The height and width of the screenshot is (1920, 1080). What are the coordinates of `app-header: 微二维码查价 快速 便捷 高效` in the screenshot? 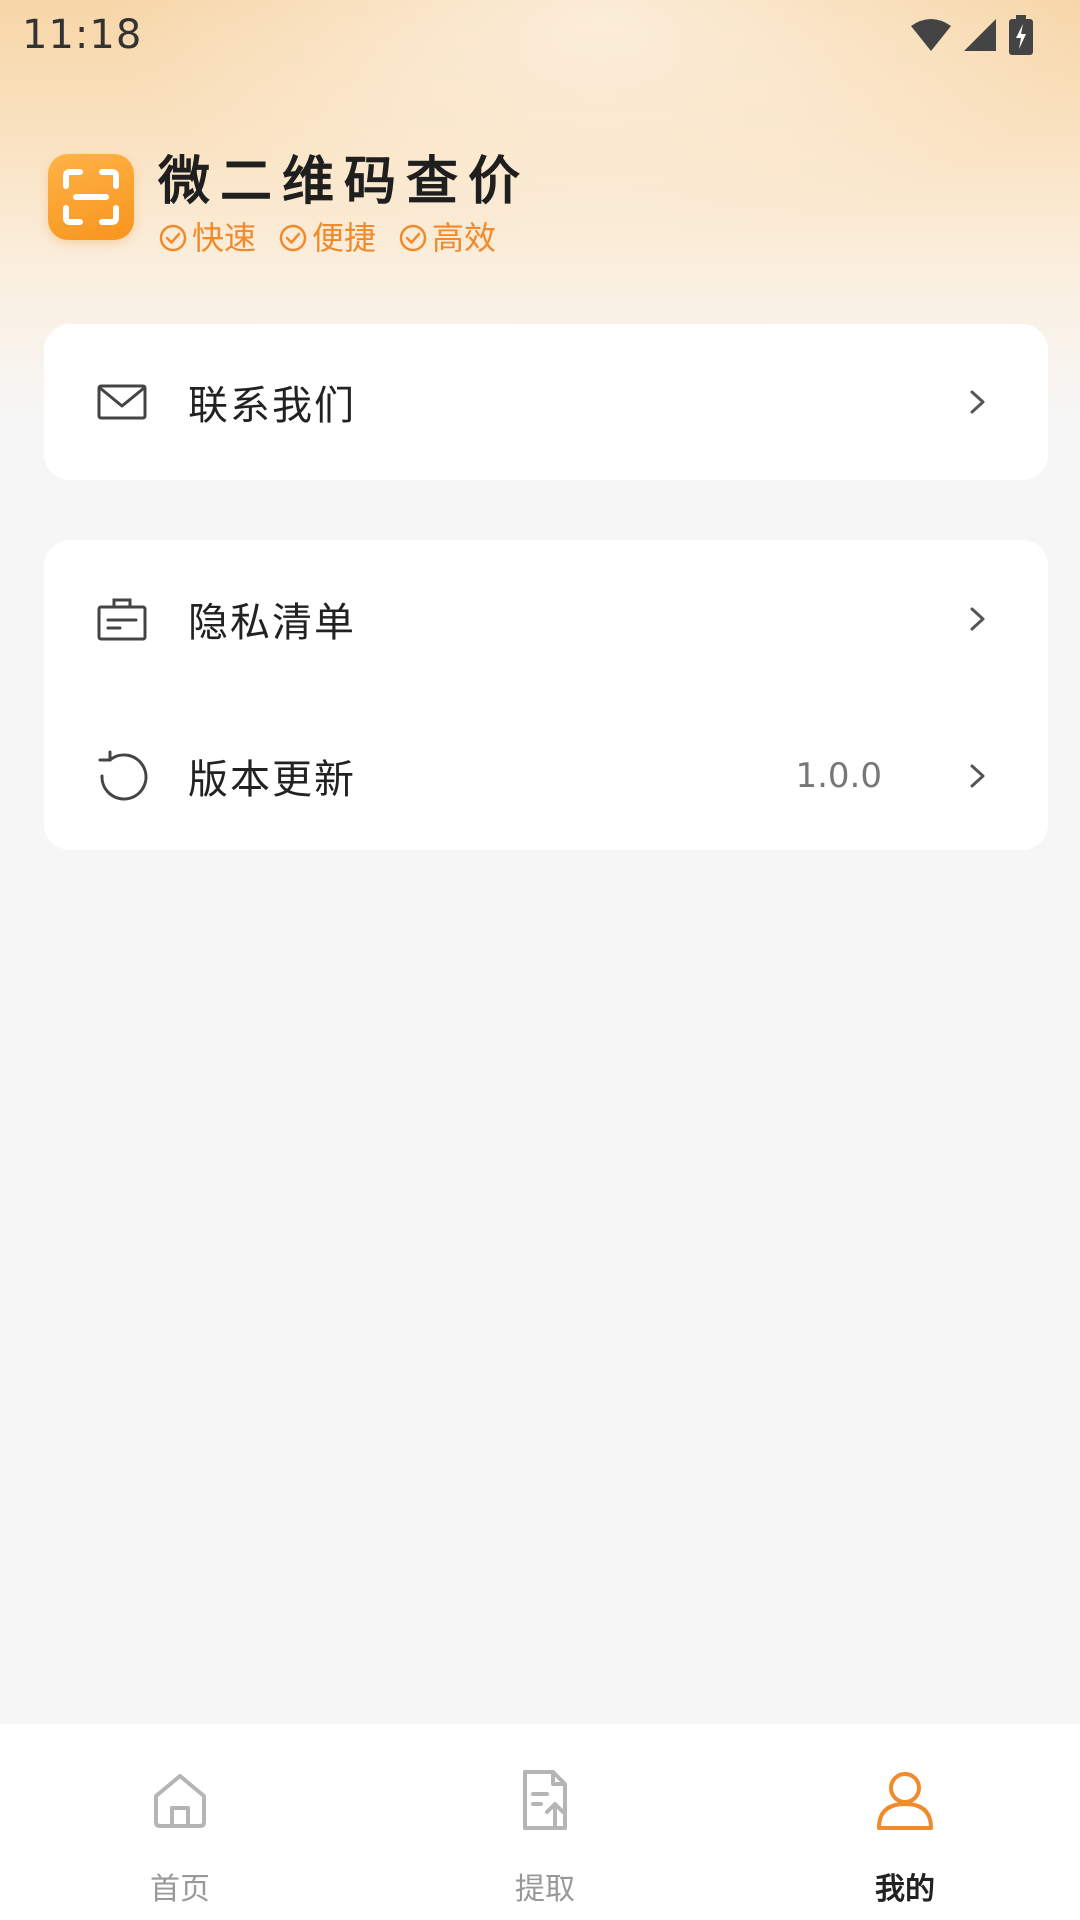 It's located at (289, 205).